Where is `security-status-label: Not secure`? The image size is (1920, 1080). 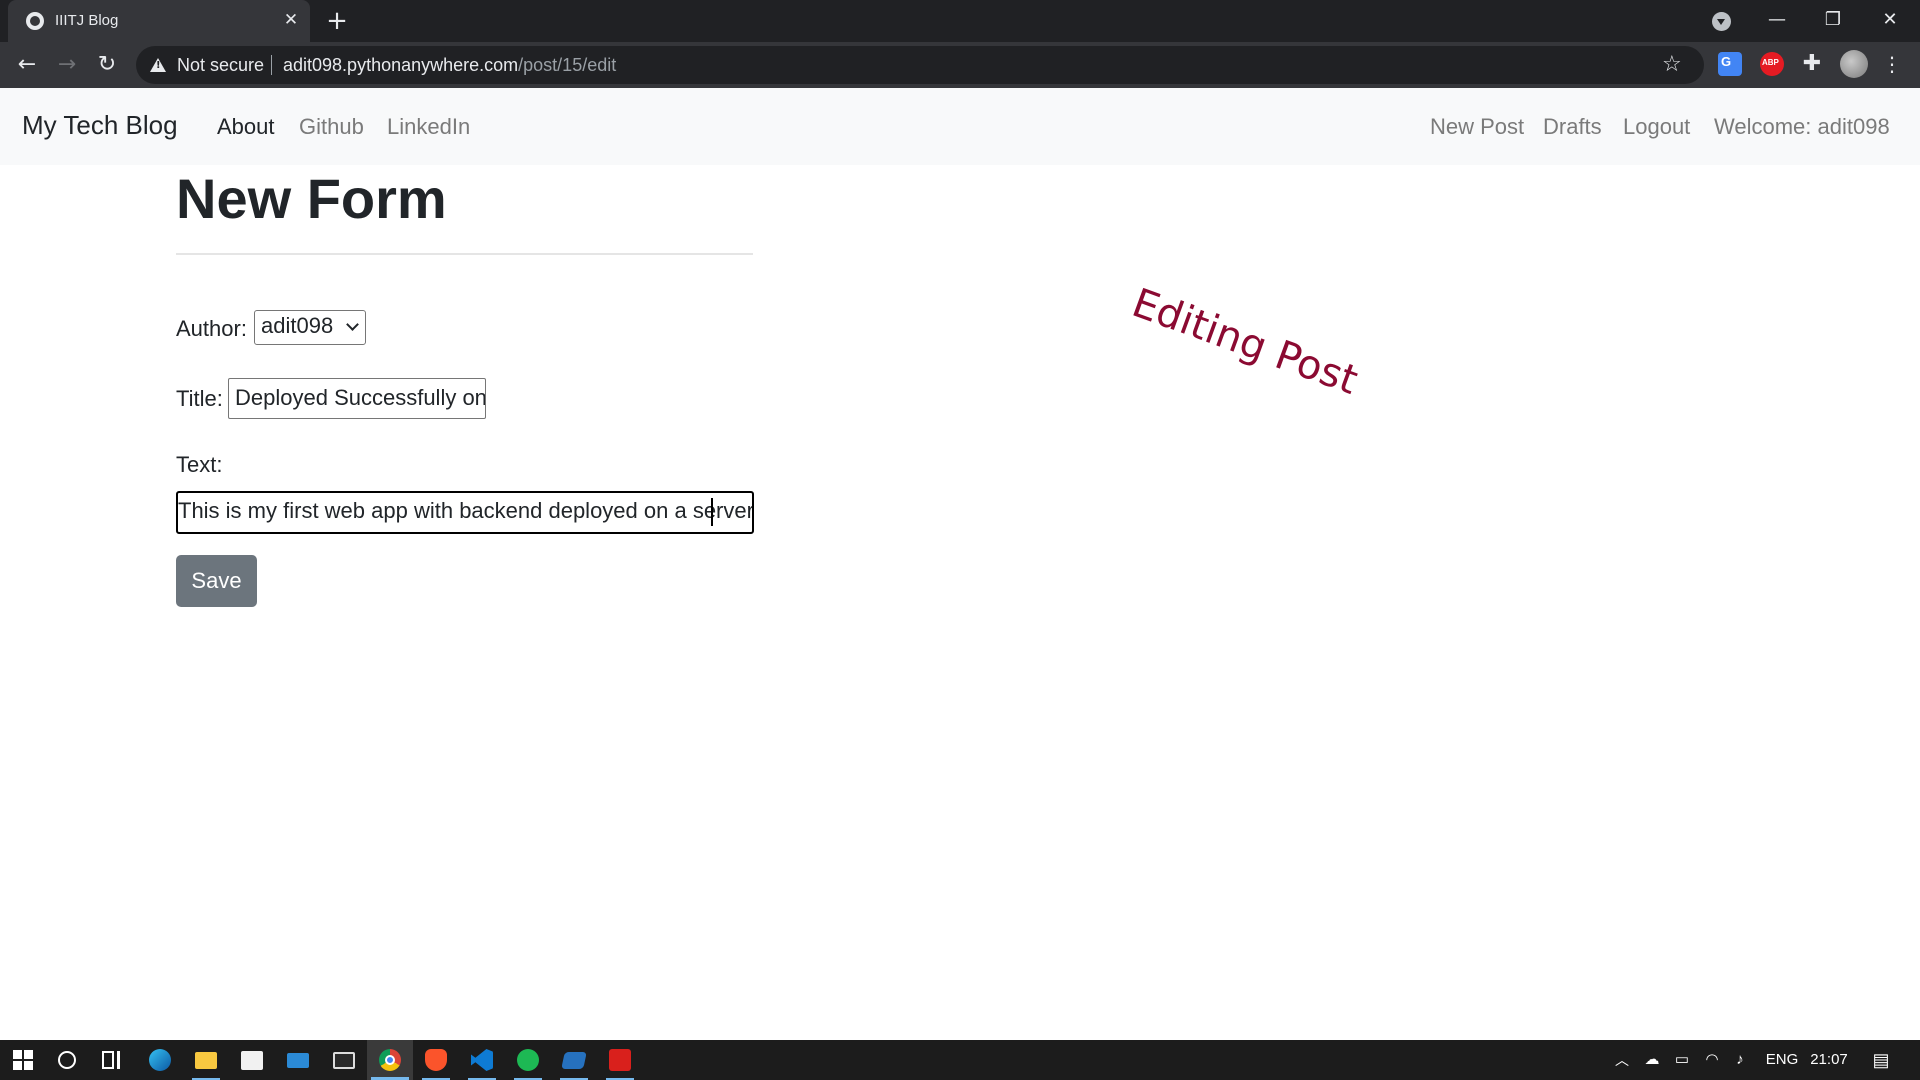 security-status-label: Not secure is located at coordinates (220, 65).